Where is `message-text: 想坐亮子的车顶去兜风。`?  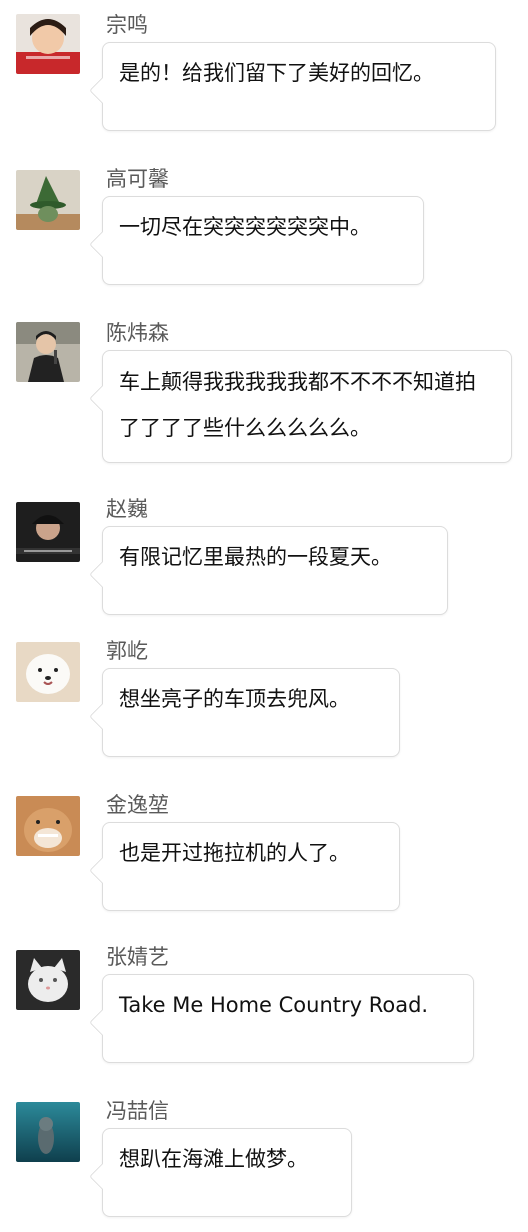 message-text: 想坐亮子的车顶去兜风。 is located at coordinates (234, 699).